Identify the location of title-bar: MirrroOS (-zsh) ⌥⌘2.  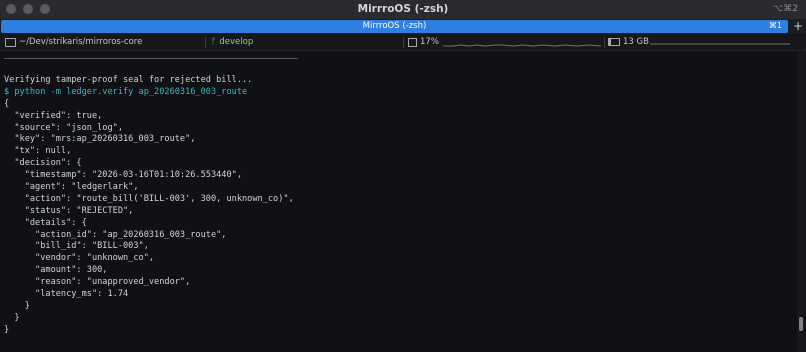
(403, 10).